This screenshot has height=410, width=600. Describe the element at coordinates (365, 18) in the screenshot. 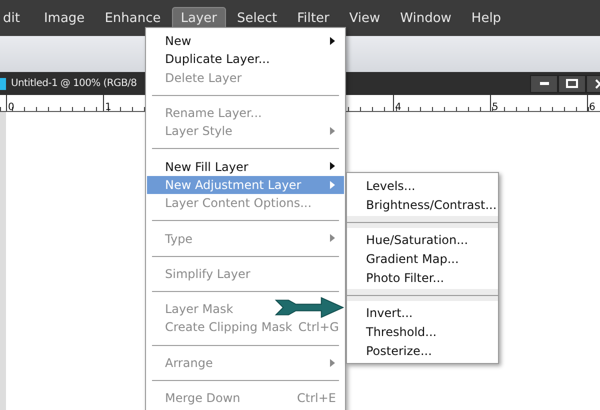

I see `menu-bar-item: View` at that location.